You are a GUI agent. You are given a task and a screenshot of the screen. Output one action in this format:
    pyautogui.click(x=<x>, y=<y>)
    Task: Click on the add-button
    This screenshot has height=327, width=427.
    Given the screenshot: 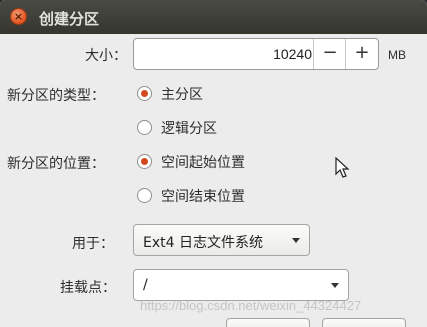 What is the action you would take?
    pyautogui.click(x=364, y=322)
    